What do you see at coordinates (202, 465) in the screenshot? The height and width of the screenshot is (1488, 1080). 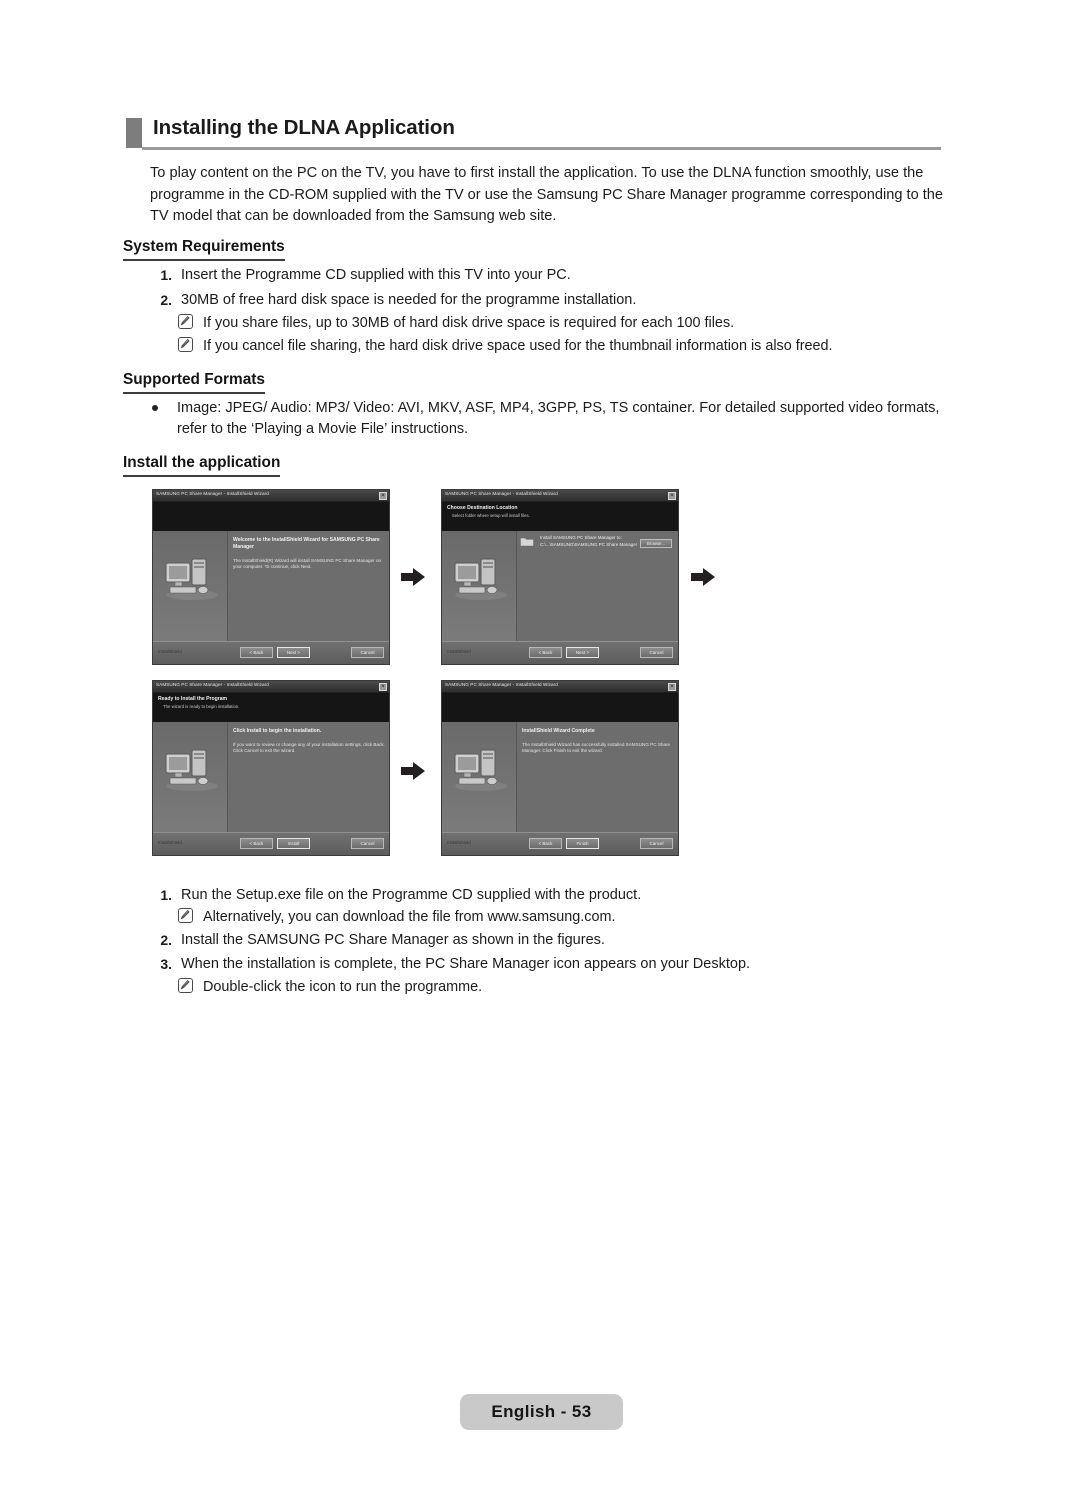 I see `install-application-heading: Install the application` at bounding box center [202, 465].